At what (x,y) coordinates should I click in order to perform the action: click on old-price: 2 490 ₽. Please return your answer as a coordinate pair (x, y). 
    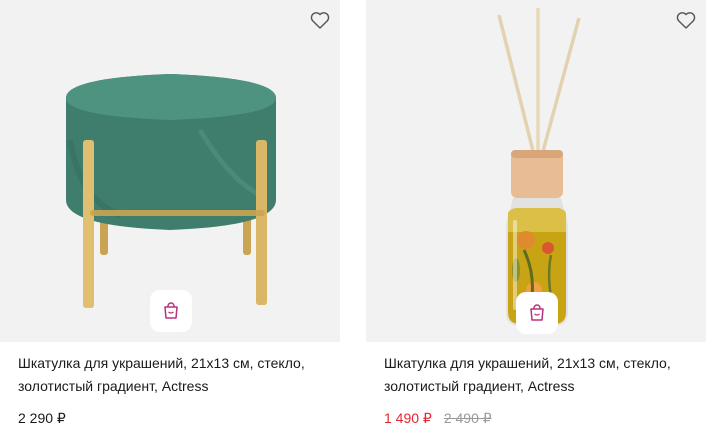
    Looking at the image, I should click on (467, 418).